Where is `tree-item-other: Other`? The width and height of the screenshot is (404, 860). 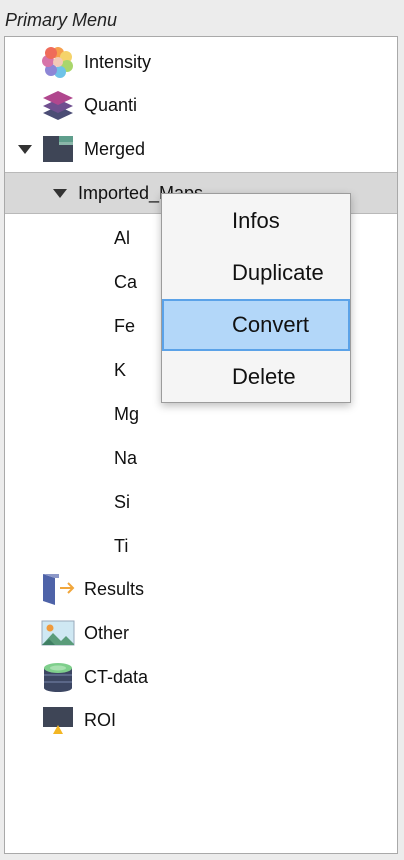 tree-item-other: Other is located at coordinates (201, 633).